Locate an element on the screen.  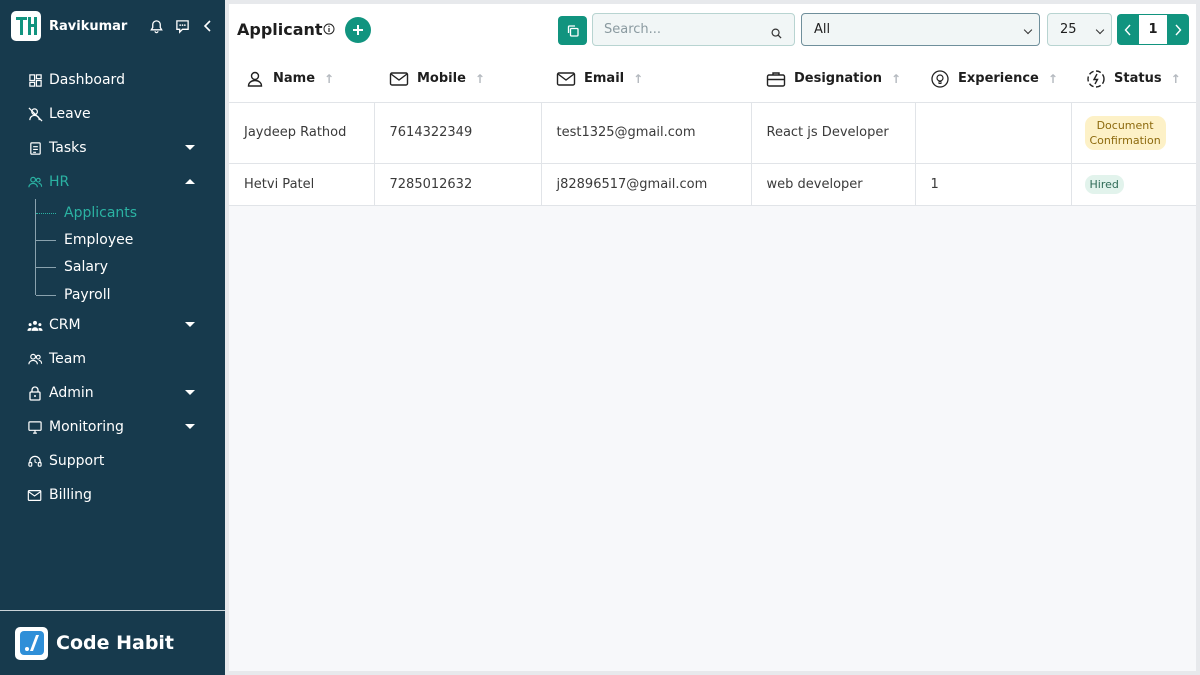
copy-icon is located at coordinates (573, 30).